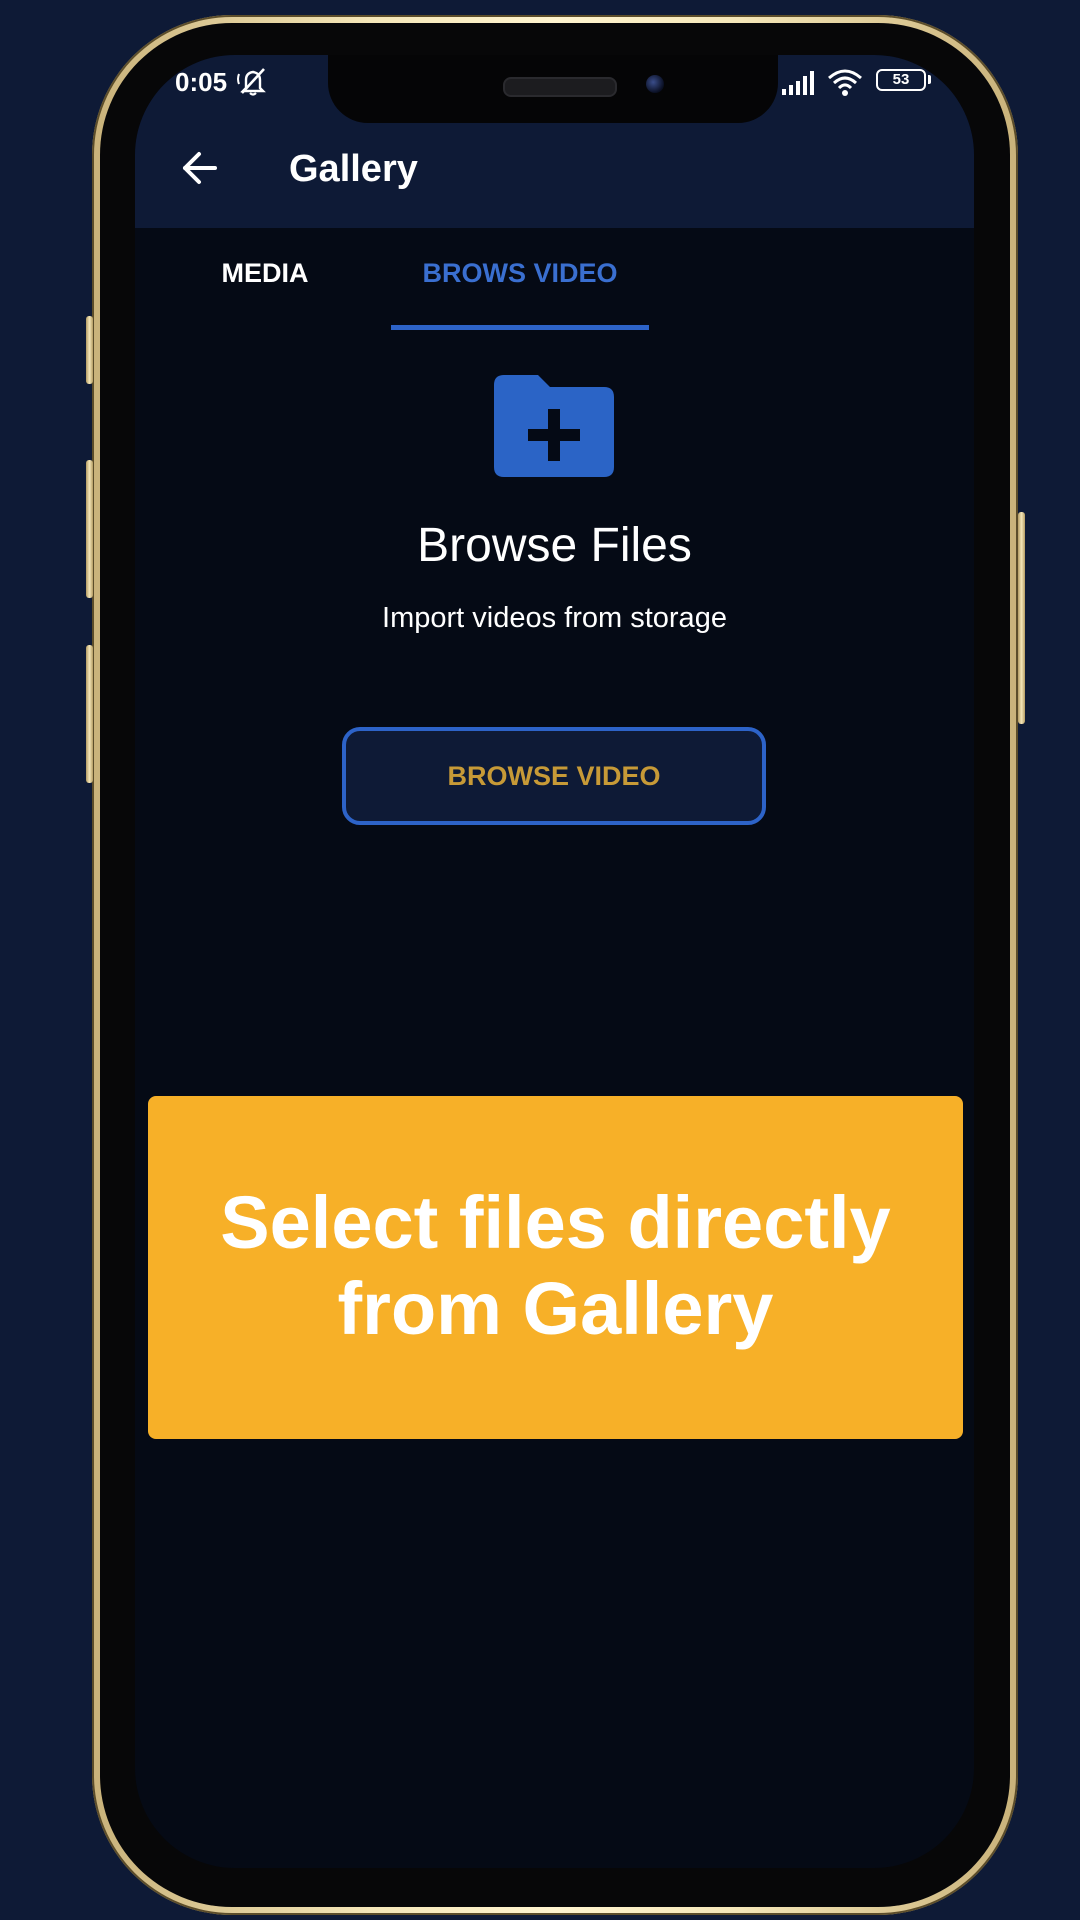 This screenshot has width=1080, height=1920. Describe the element at coordinates (929, 79) in the screenshot. I see `battery-tip` at that location.